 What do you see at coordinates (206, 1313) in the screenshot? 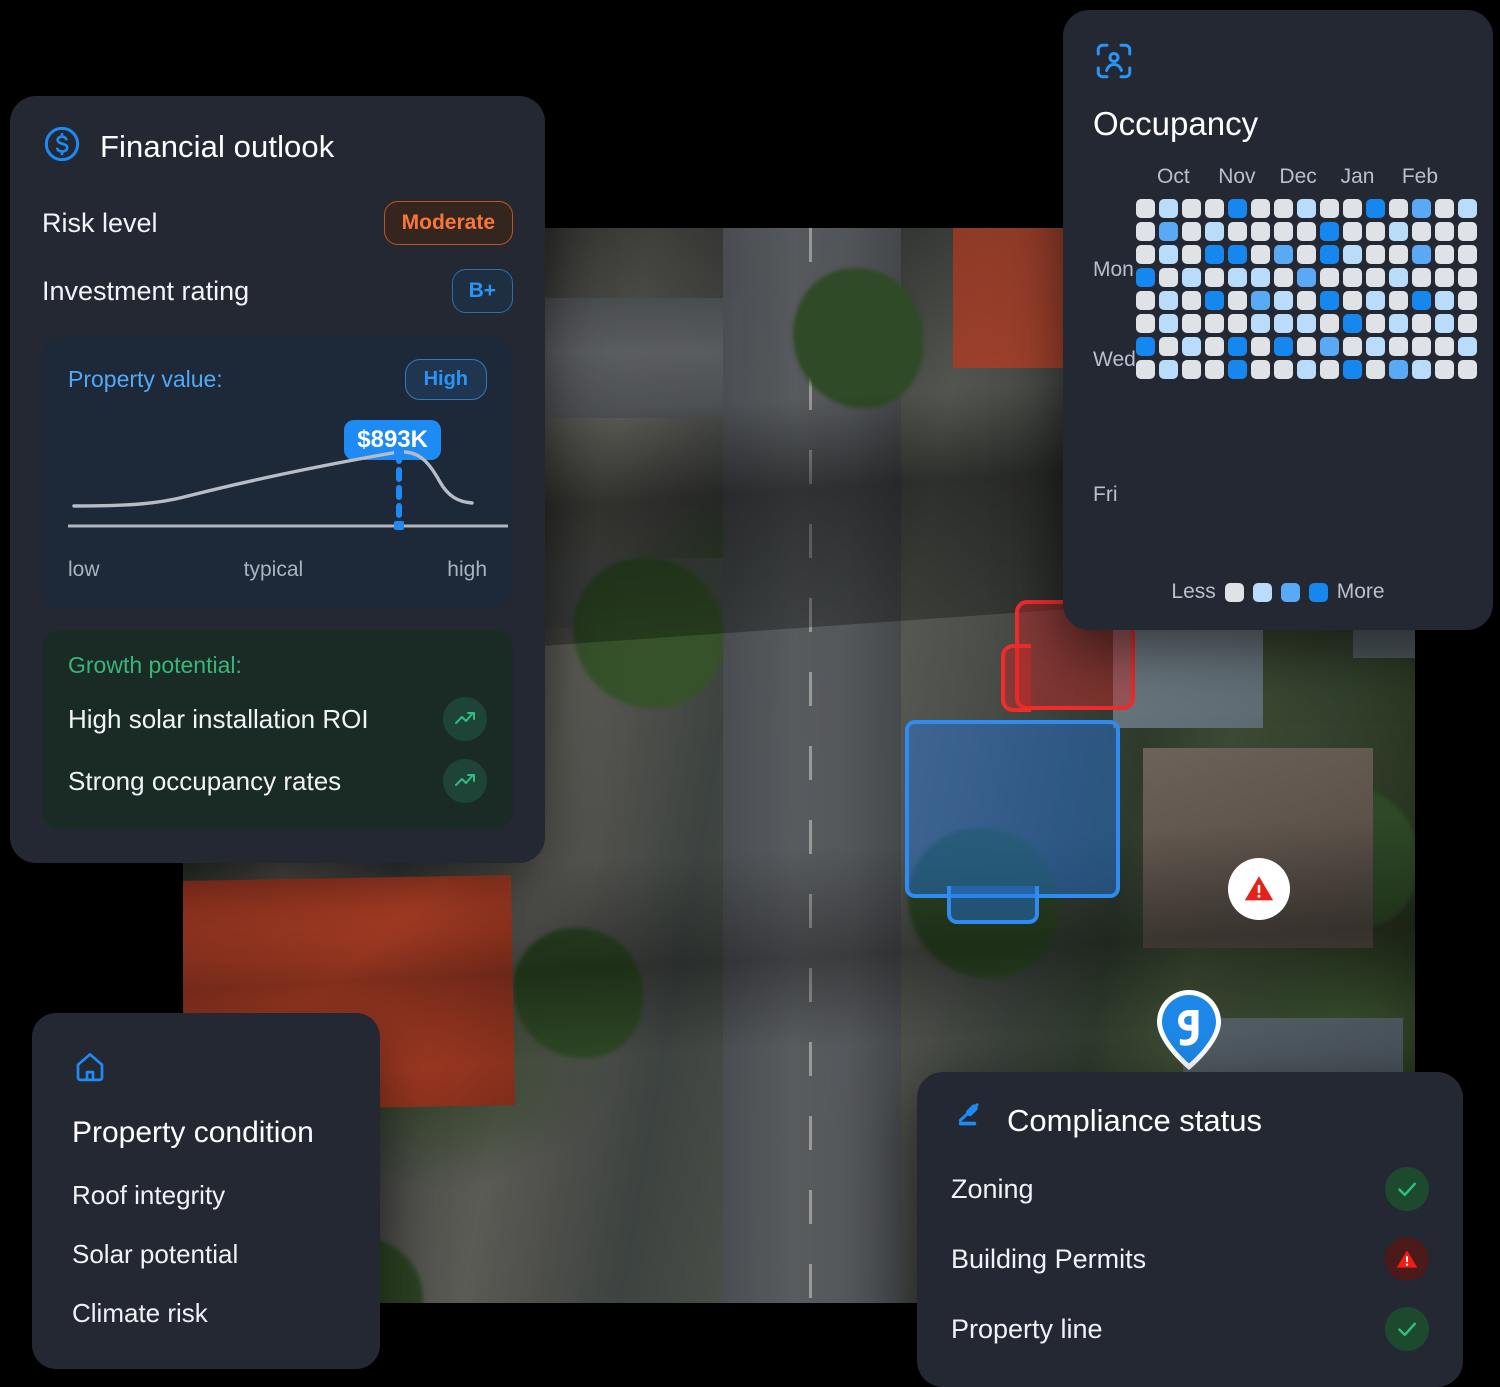
I see `property-condition-item: Climate risk` at bounding box center [206, 1313].